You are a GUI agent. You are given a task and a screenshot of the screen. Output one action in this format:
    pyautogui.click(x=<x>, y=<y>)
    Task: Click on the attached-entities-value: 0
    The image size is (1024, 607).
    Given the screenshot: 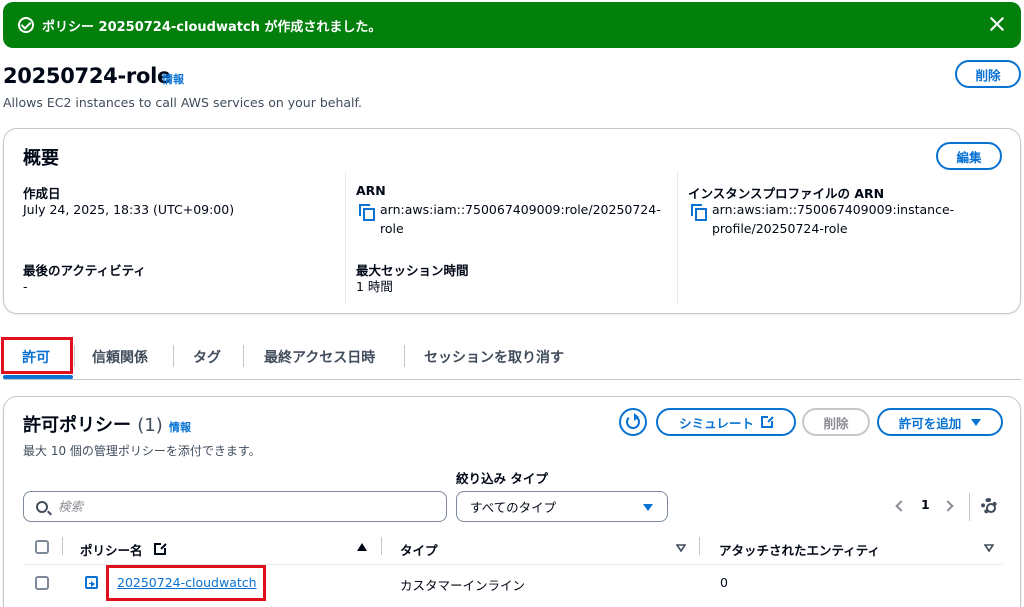 What is the action you would take?
    pyautogui.click(x=724, y=582)
    